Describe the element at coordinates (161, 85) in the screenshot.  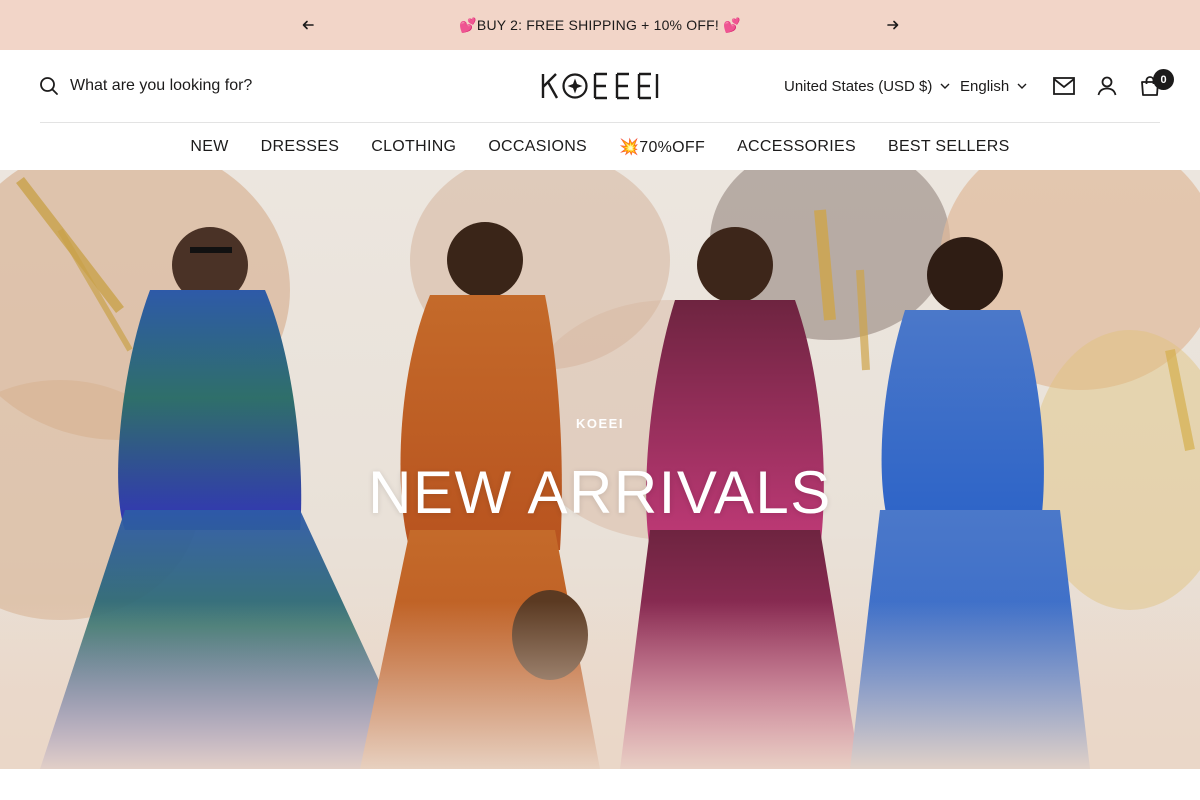
I see `search-placeholder: What are you looking for?` at that location.